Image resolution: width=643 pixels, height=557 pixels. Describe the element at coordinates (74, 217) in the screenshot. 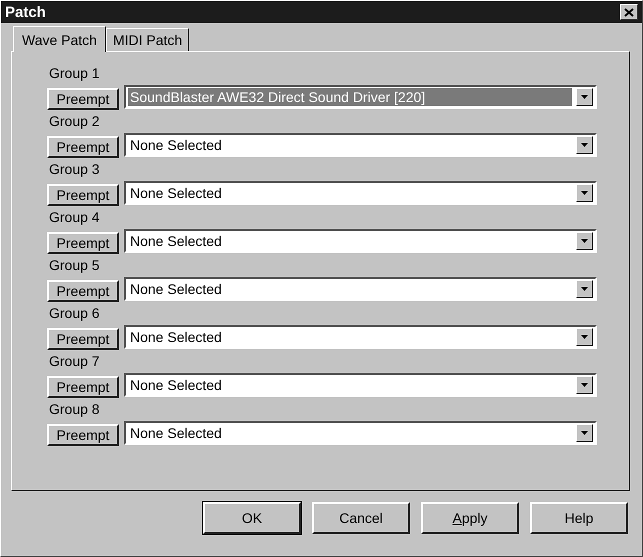

I see `group-label: Group 4` at that location.